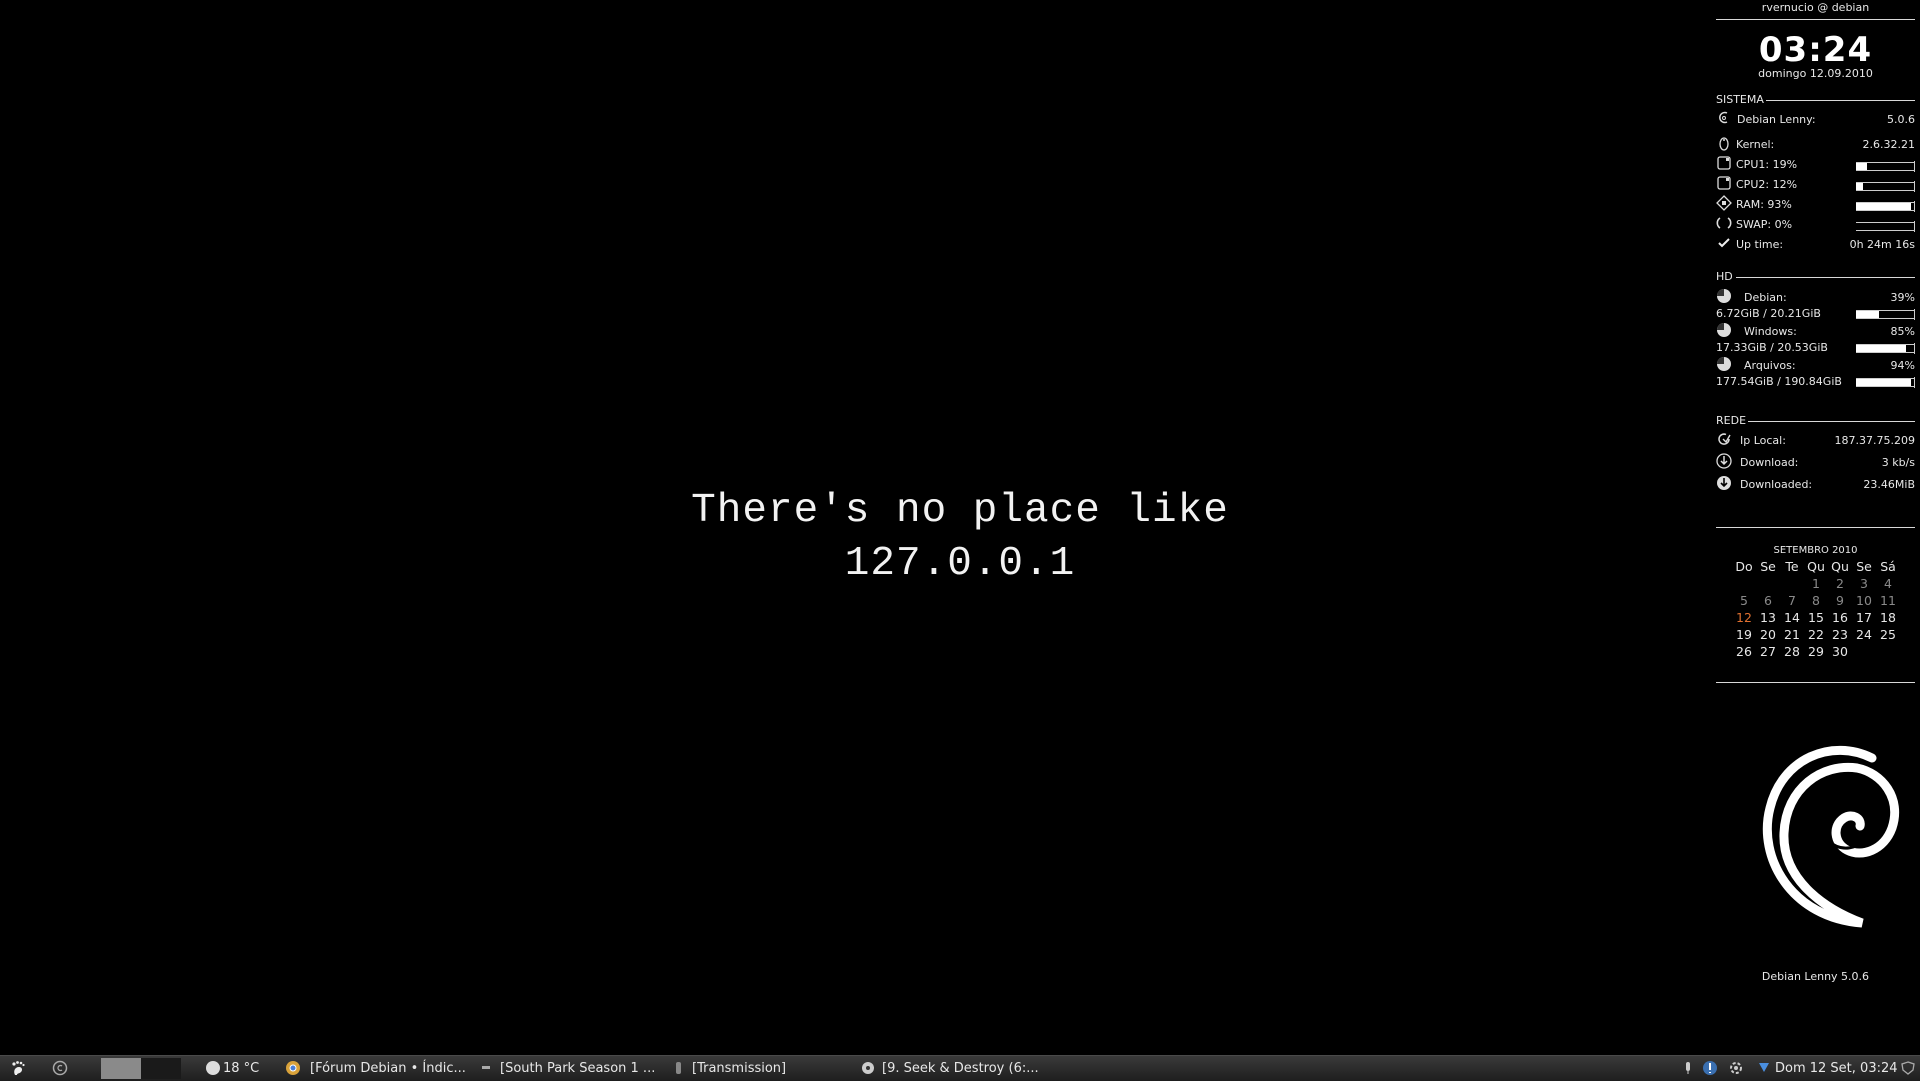 The width and height of the screenshot is (1920, 1081). I want to click on calendar-day: 26, so click(1744, 651).